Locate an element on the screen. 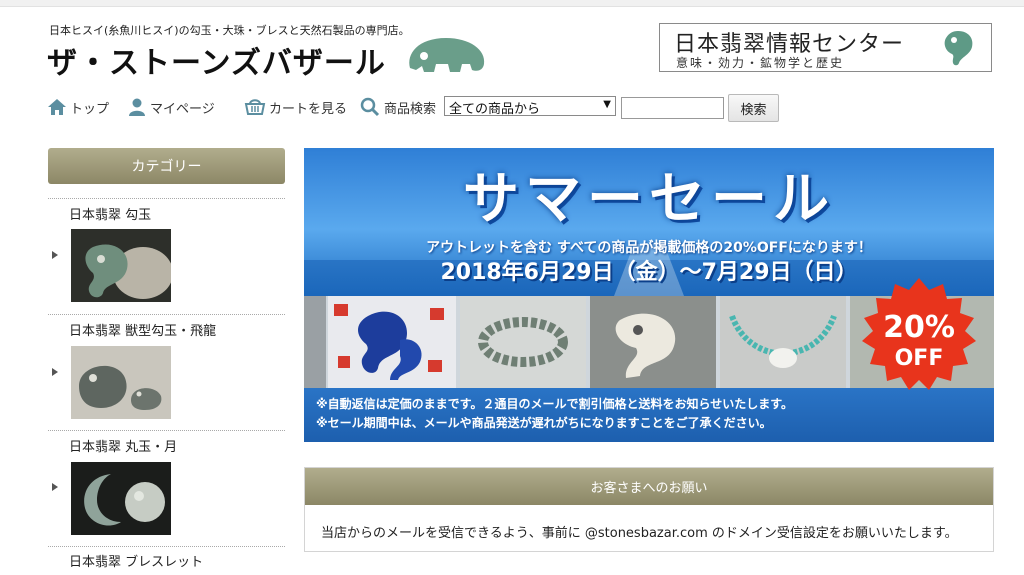 The height and width of the screenshot is (575, 1024). nav-mypage-link: マイページ is located at coordinates (171, 107).